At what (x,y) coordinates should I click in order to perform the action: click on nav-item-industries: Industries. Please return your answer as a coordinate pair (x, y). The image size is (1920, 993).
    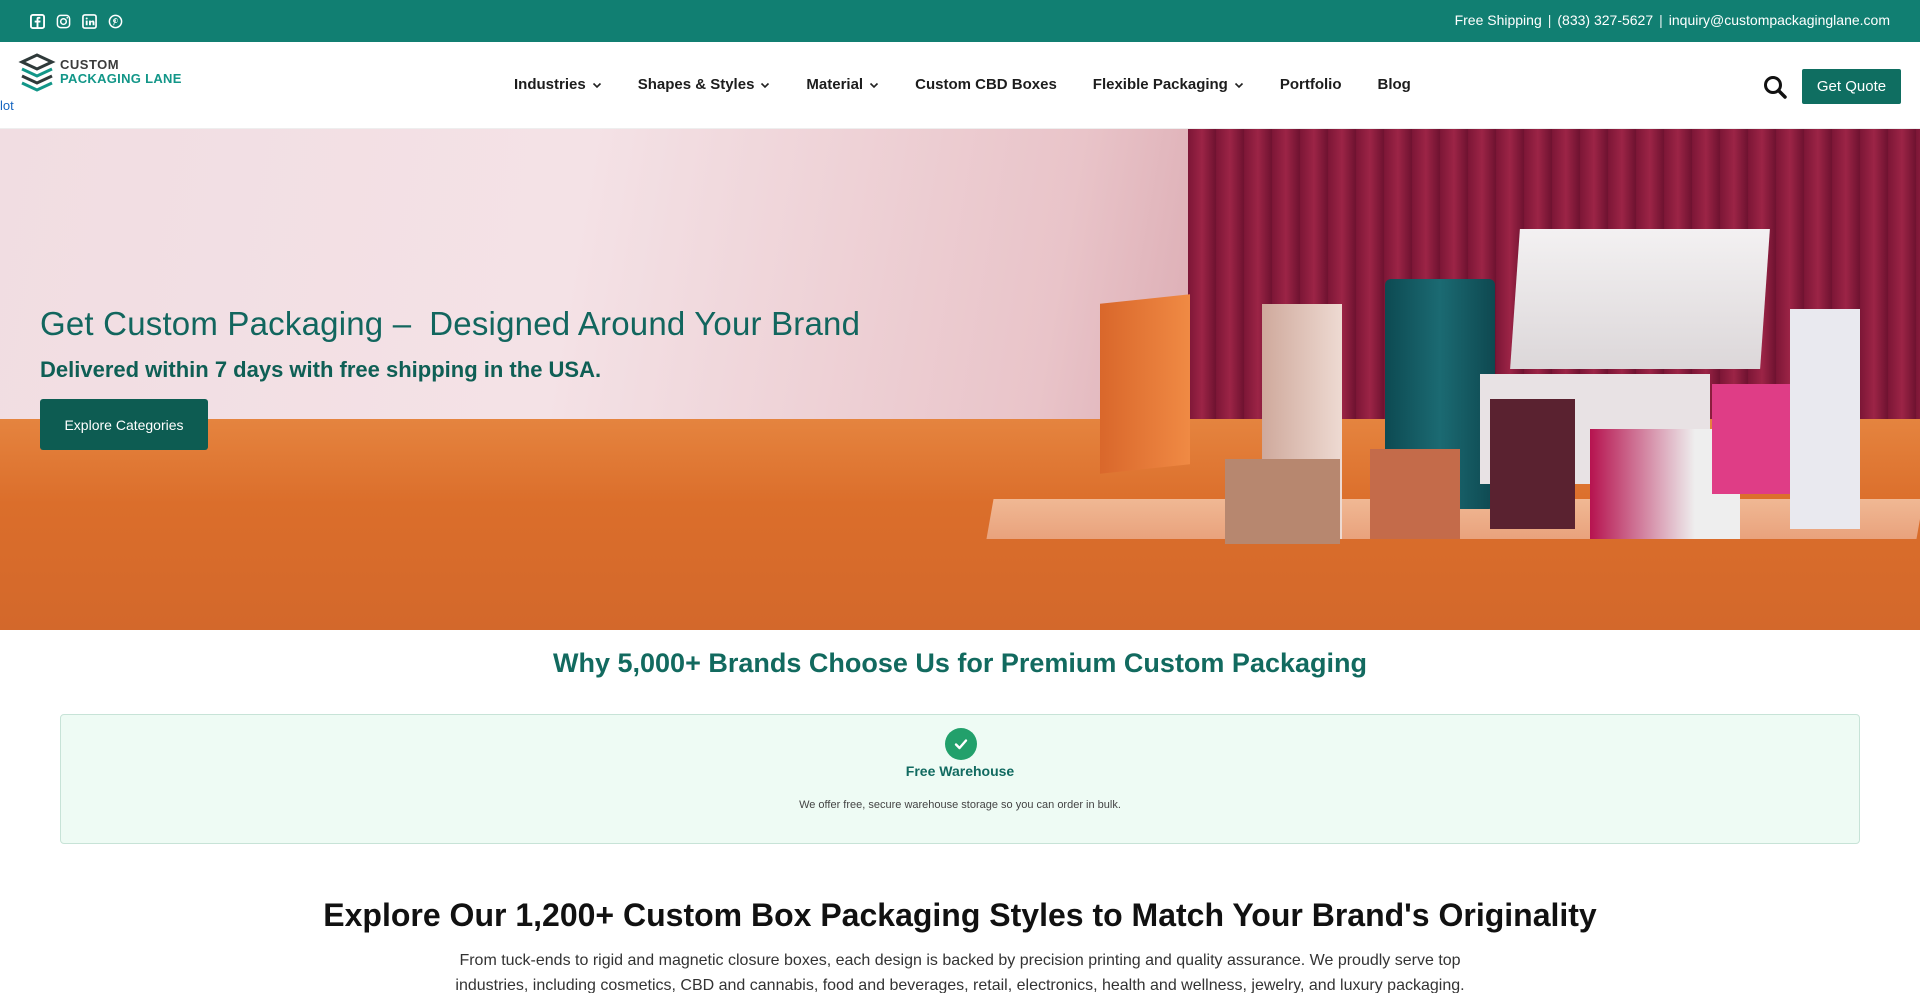
    Looking at the image, I should click on (558, 84).